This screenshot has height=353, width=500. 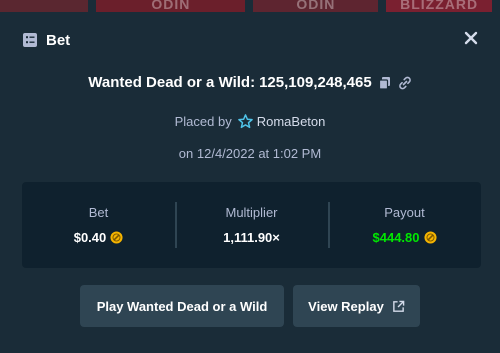 I want to click on username-link: RomaBeton, so click(x=291, y=121).